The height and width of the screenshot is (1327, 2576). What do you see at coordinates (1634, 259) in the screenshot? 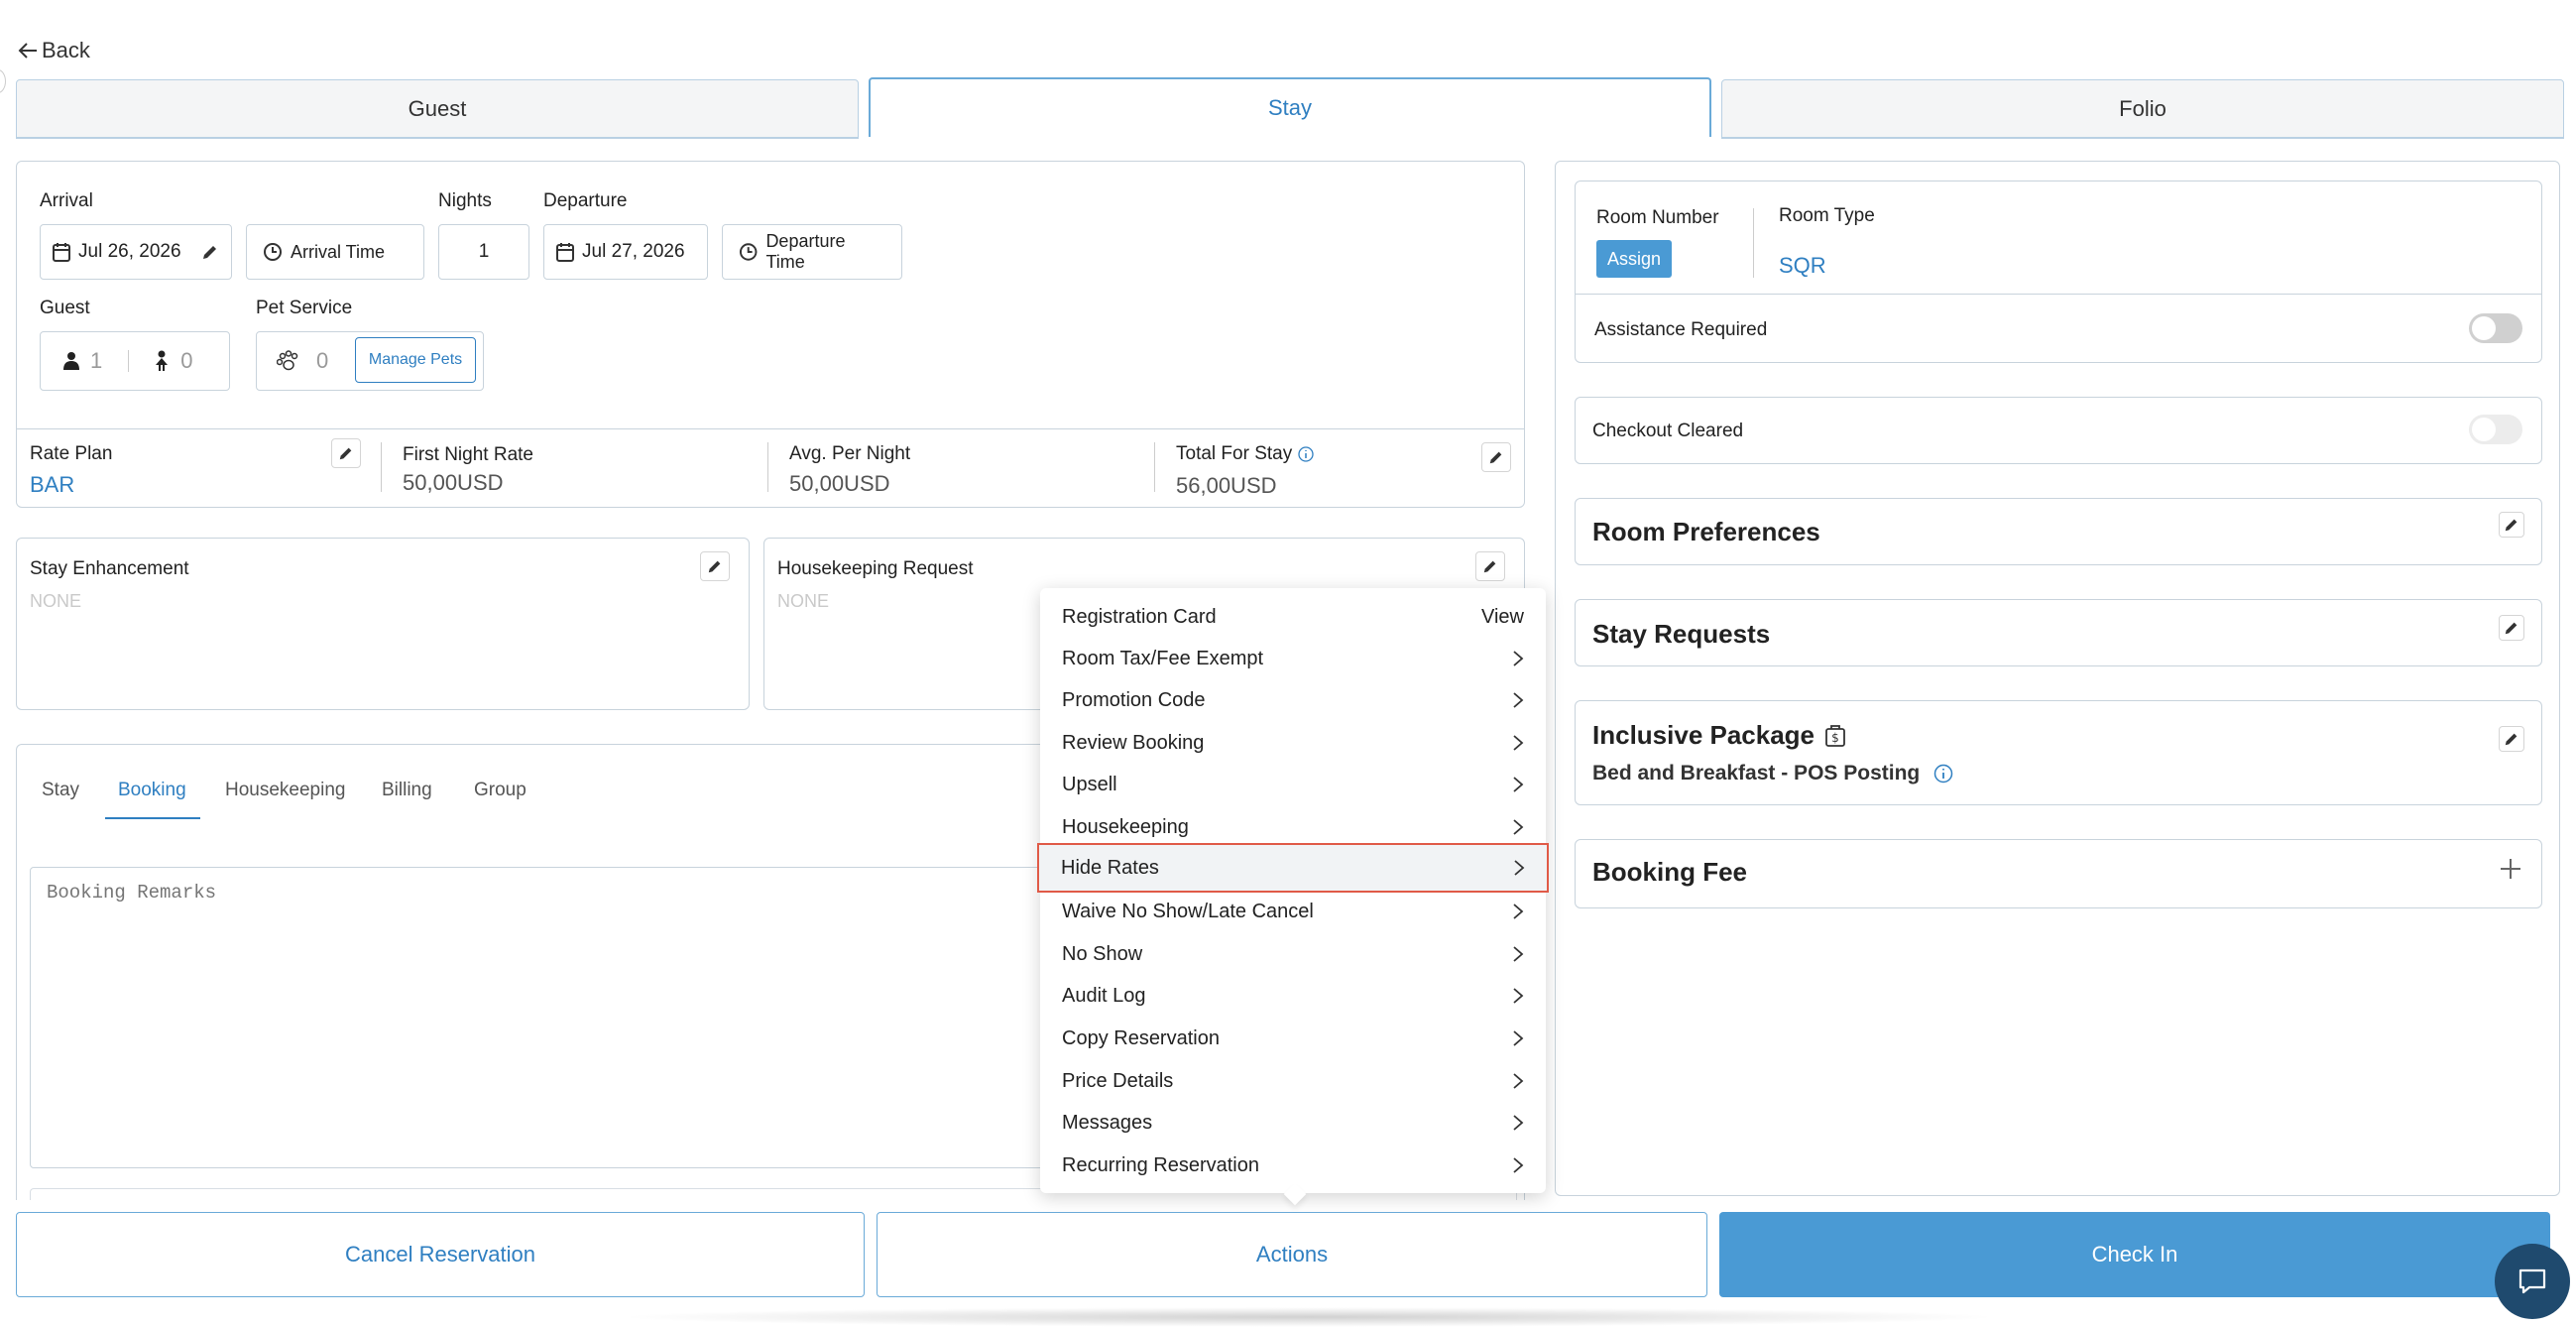
I see `assign-button: Assign` at bounding box center [1634, 259].